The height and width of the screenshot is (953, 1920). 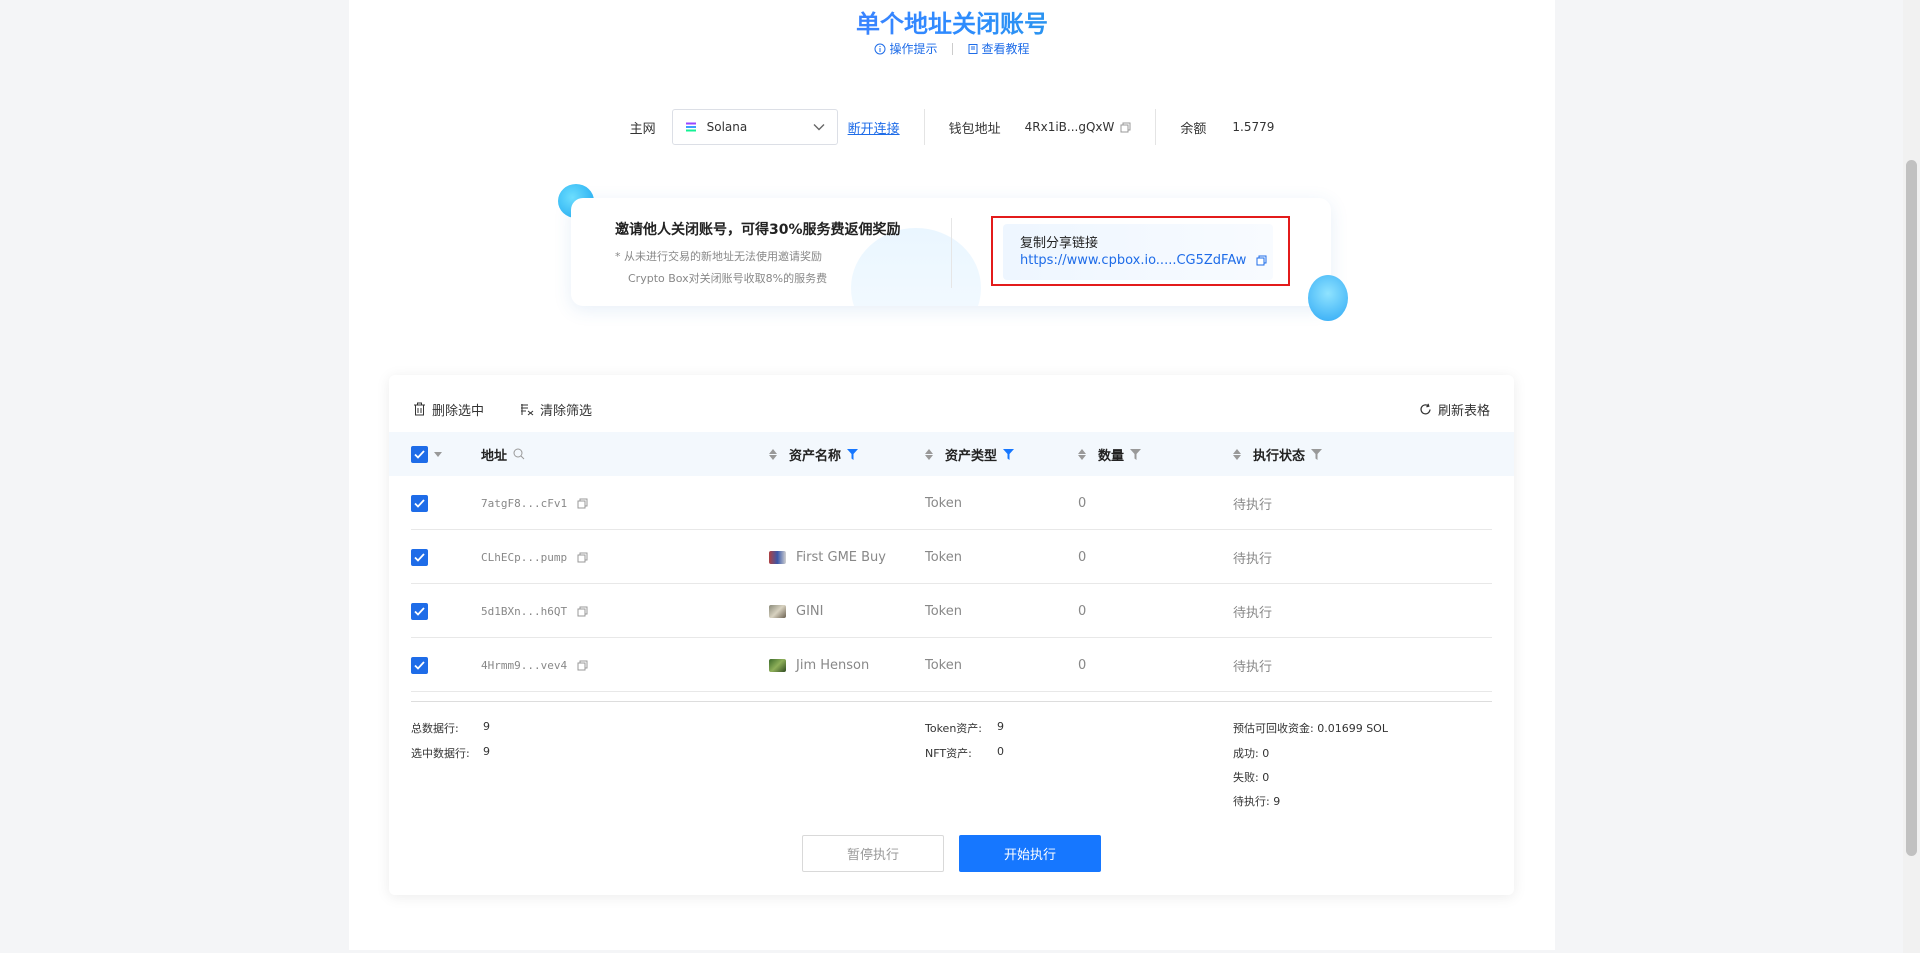 I want to click on table-row: 5d1BXn...h6QT GINI Token 0 待执行, so click(x=951, y=611).